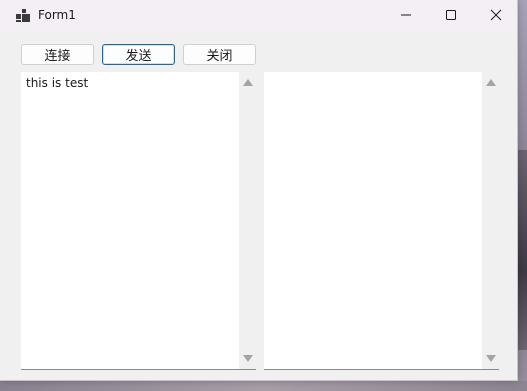 This screenshot has height=391, width=527. I want to click on send-textbox-text: this is test, so click(57, 83).